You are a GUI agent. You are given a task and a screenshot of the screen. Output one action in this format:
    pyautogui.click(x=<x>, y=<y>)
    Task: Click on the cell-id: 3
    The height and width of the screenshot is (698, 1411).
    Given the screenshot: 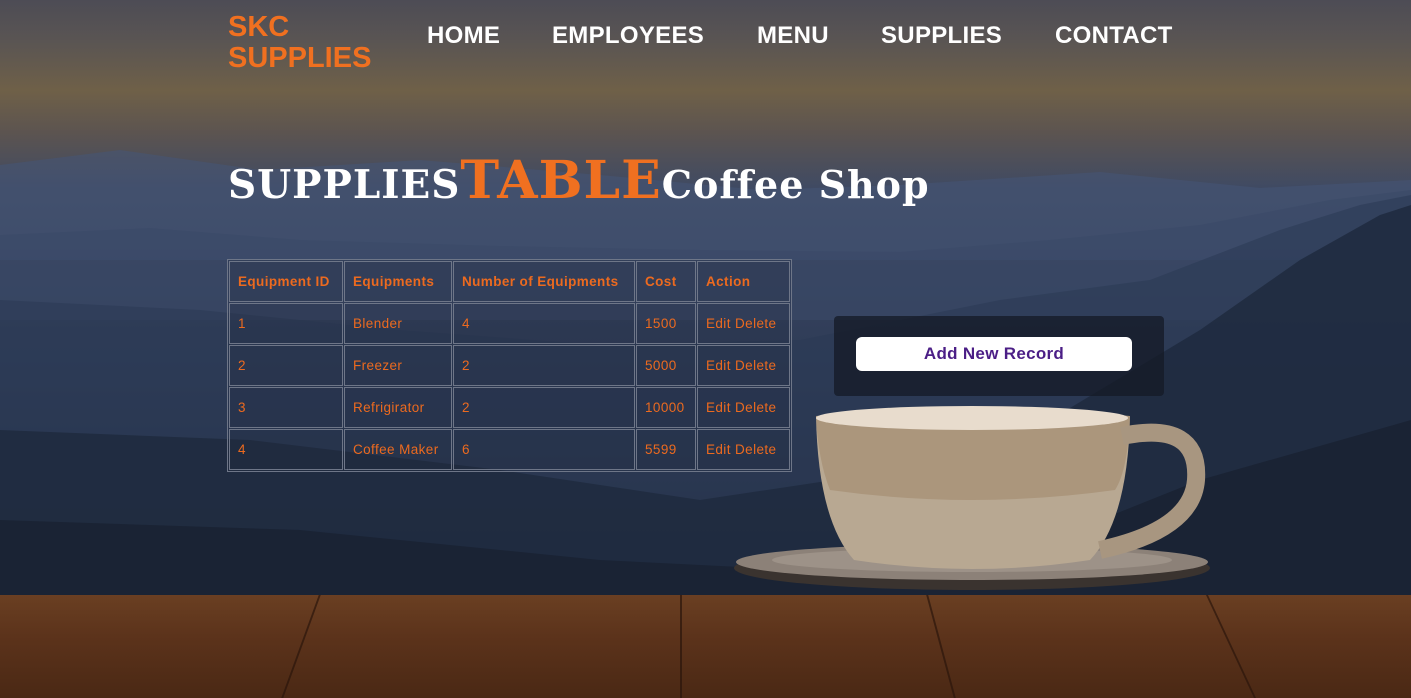 What is the action you would take?
    pyautogui.click(x=286, y=407)
    